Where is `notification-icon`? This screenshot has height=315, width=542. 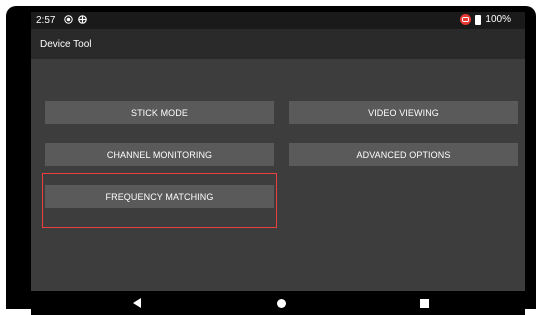
notification-icon is located at coordinates (466, 19).